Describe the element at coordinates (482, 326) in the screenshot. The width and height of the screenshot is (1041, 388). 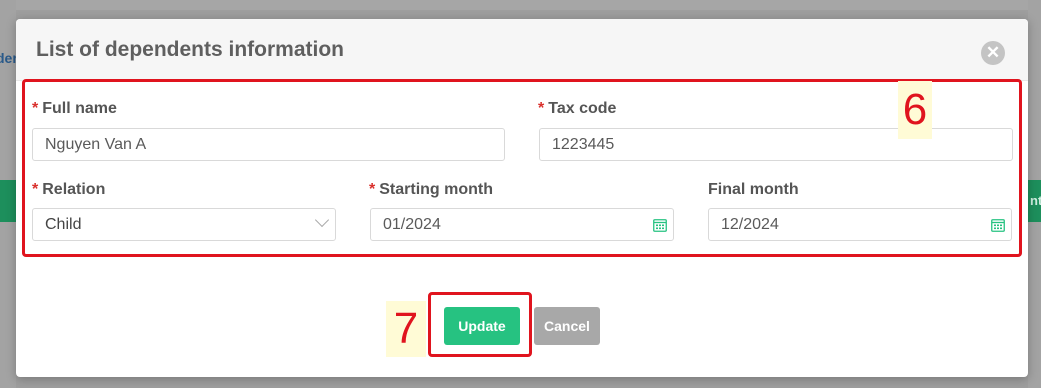
I see `update-button: Update` at that location.